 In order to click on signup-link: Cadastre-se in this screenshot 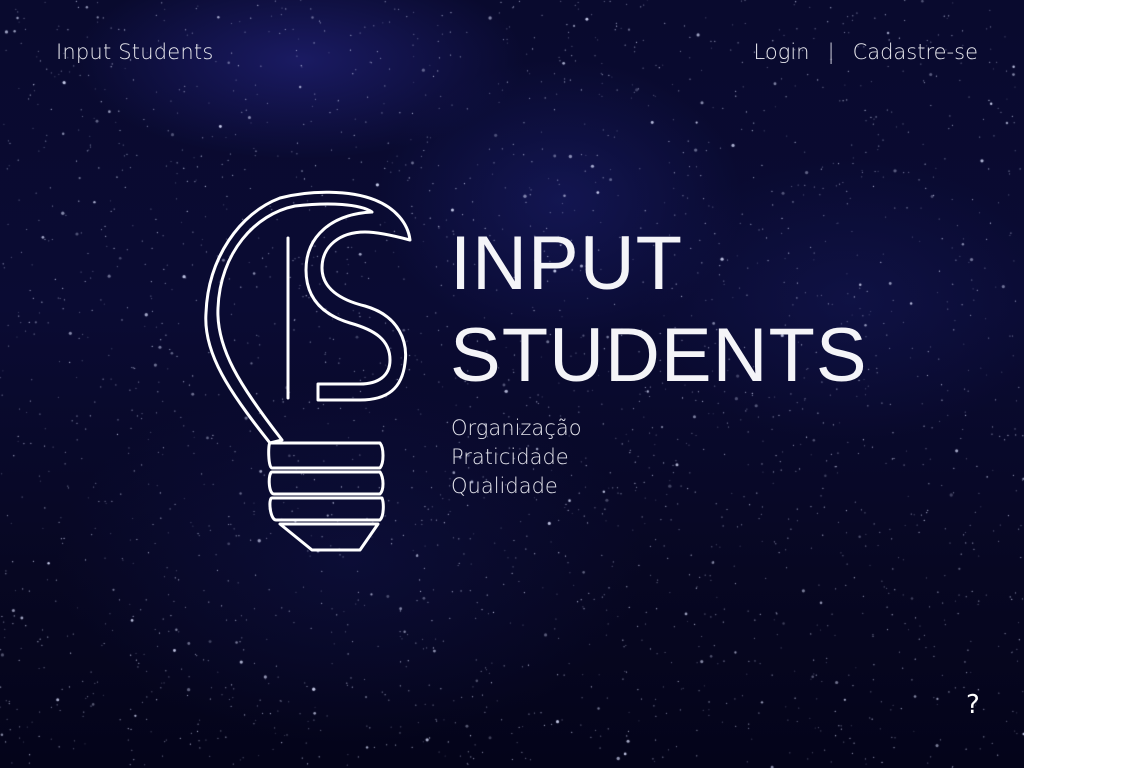, I will do `click(915, 52)`.